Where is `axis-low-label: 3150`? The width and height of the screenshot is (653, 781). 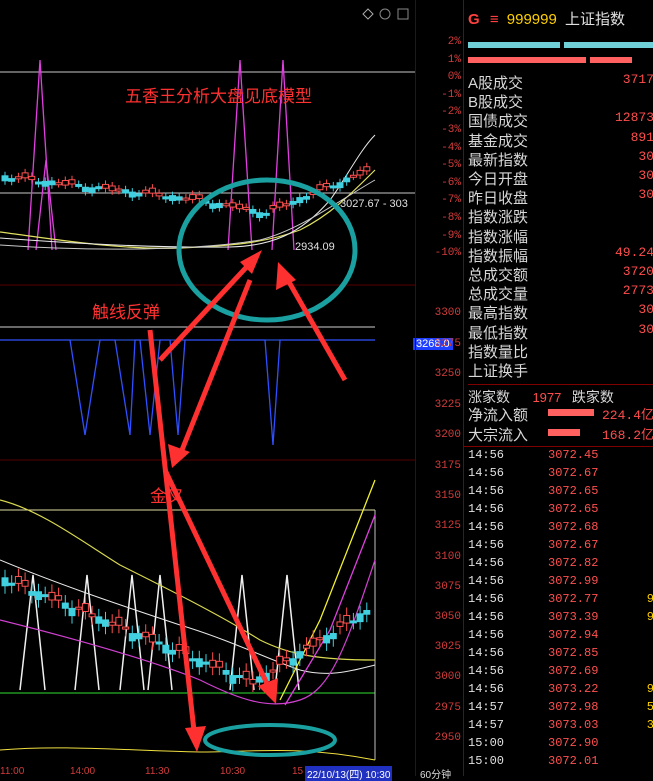 axis-low-label: 3150 is located at coordinates (447, 496).